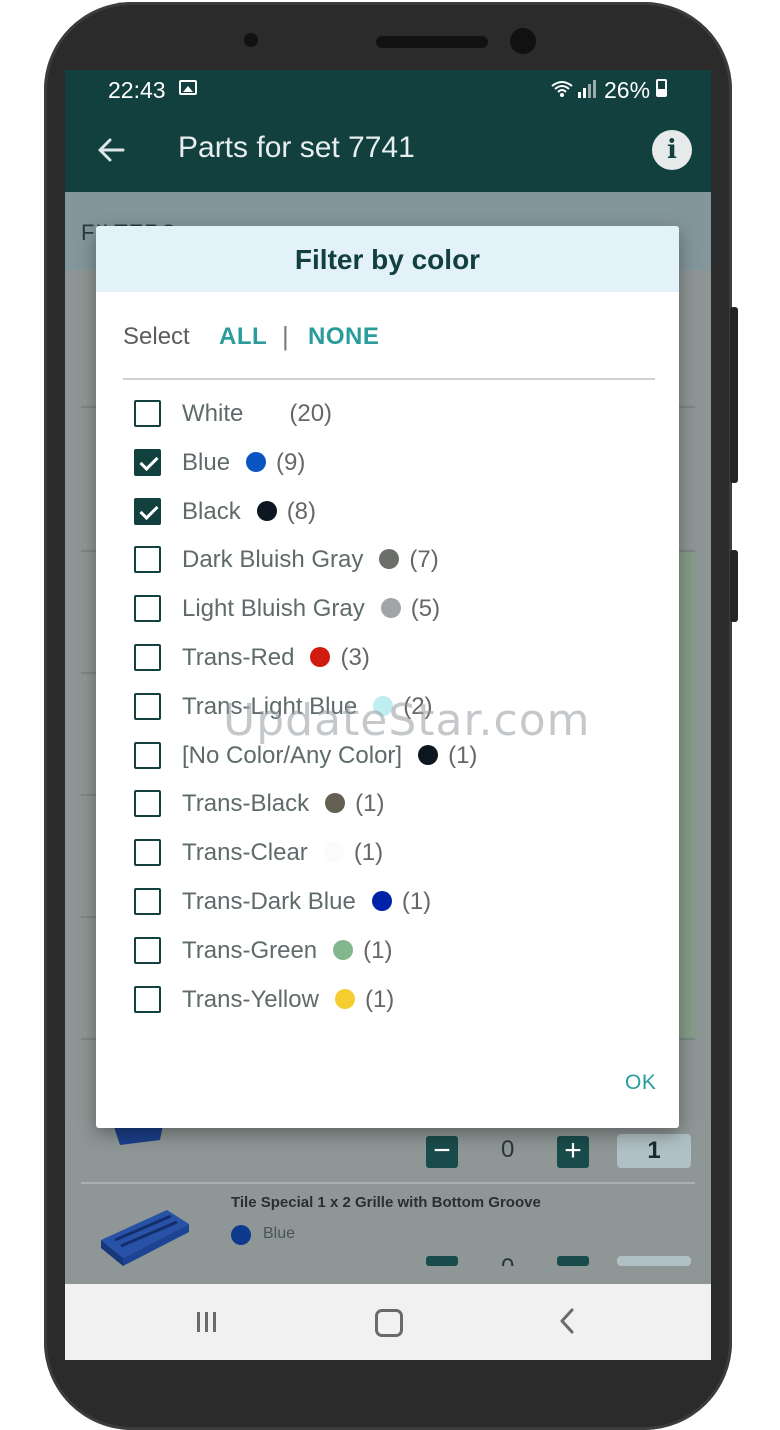 Image resolution: width=780 pixels, height=1430 pixels. I want to click on home-icon, so click(389, 1323).